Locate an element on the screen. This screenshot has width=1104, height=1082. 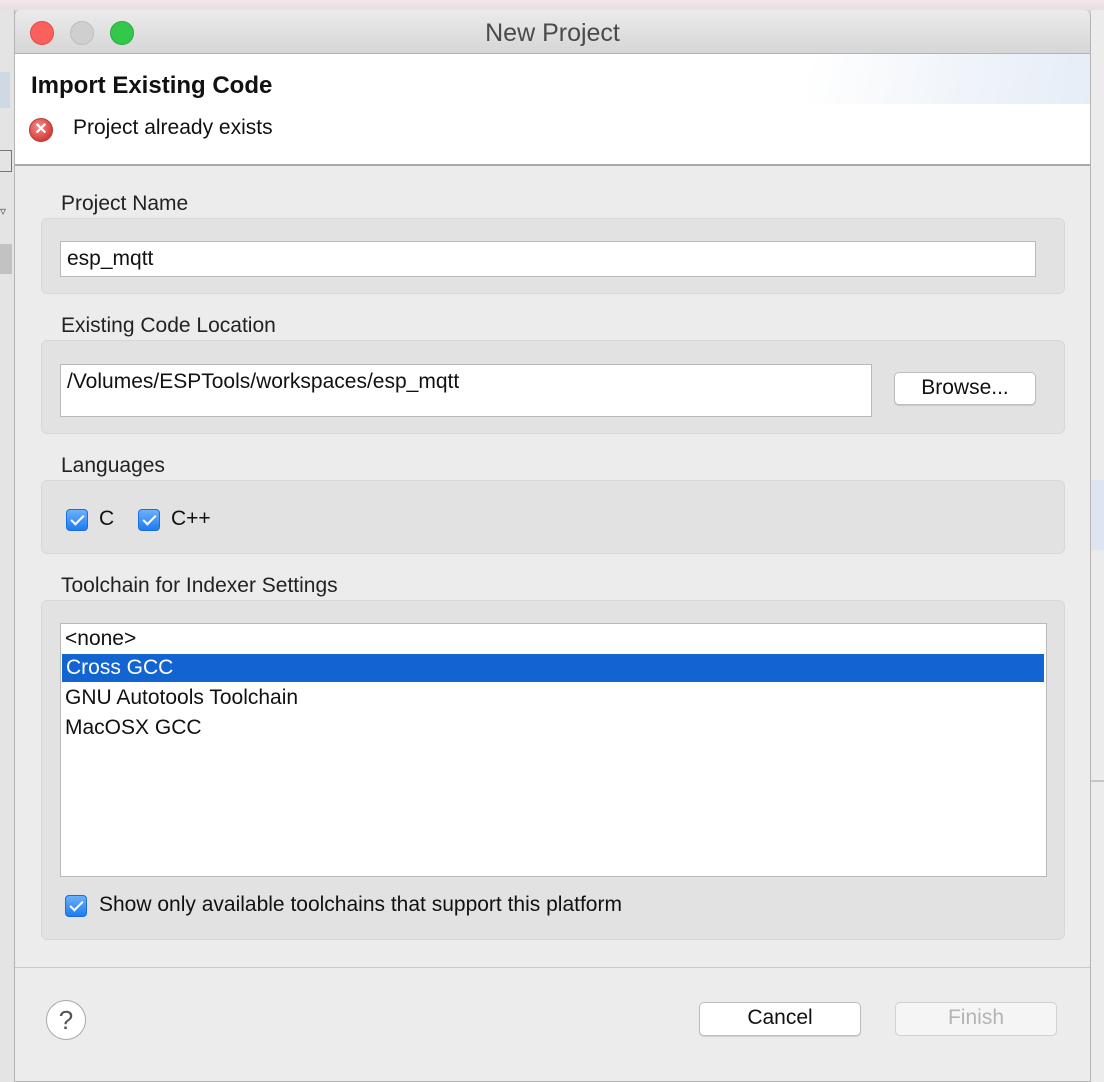
toolchain-item-none: <none> is located at coordinates (552, 639).